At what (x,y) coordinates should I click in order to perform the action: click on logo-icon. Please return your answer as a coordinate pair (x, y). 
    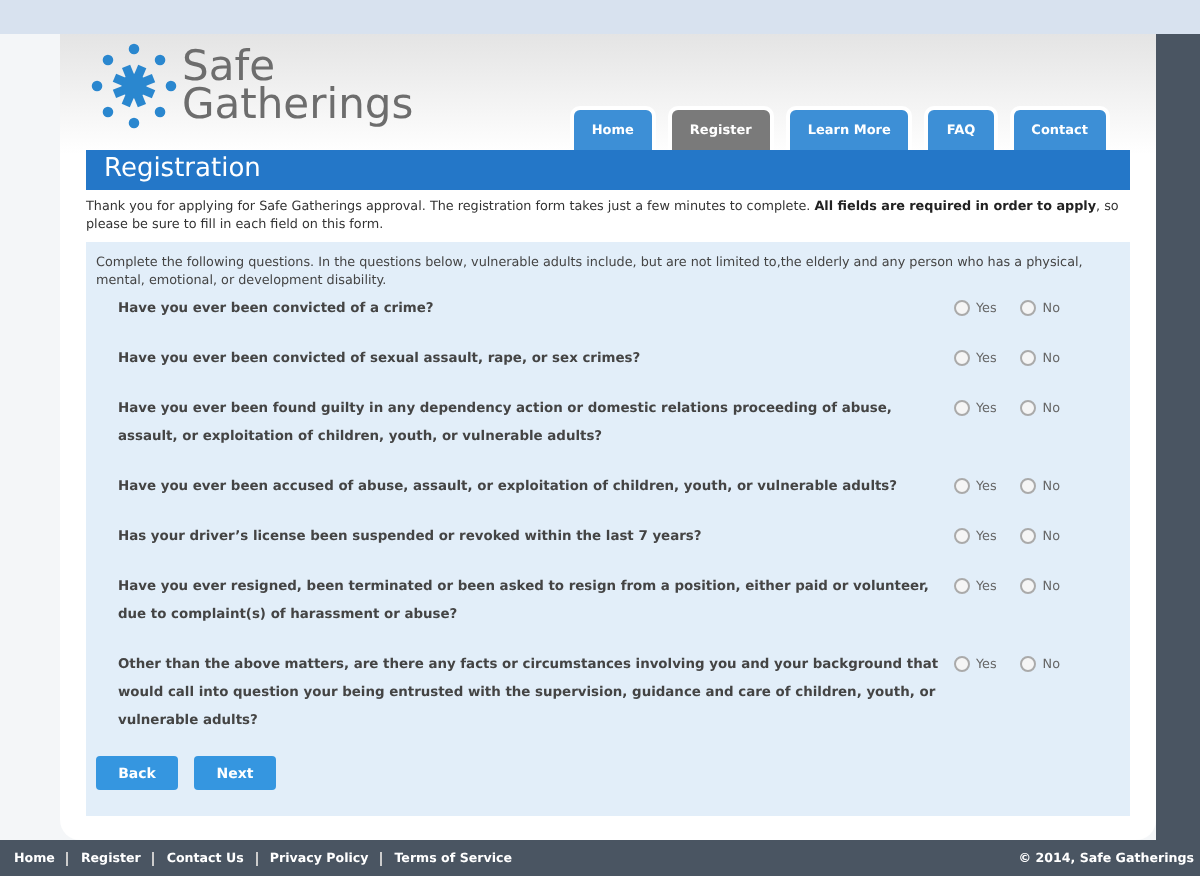
    Looking at the image, I should click on (134, 86).